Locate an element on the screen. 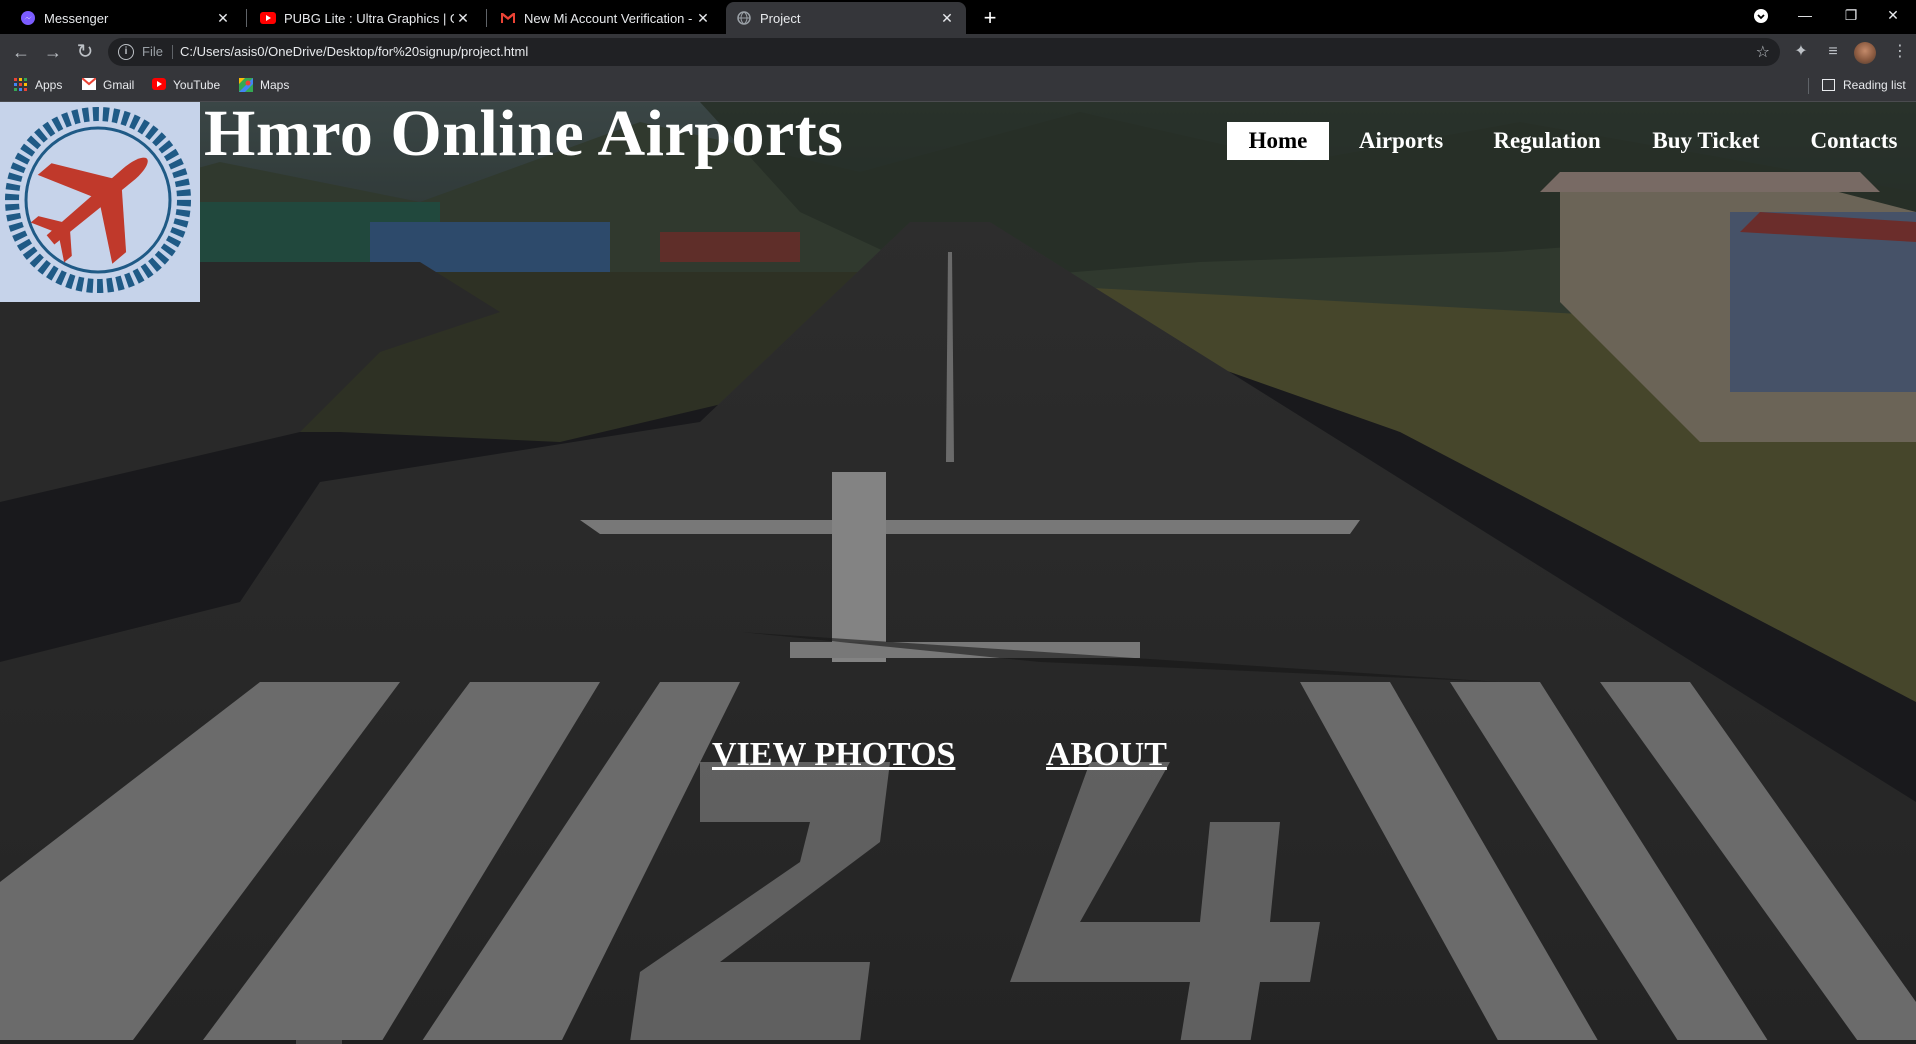  back-arrow-icon: ← is located at coordinates (21, 52).